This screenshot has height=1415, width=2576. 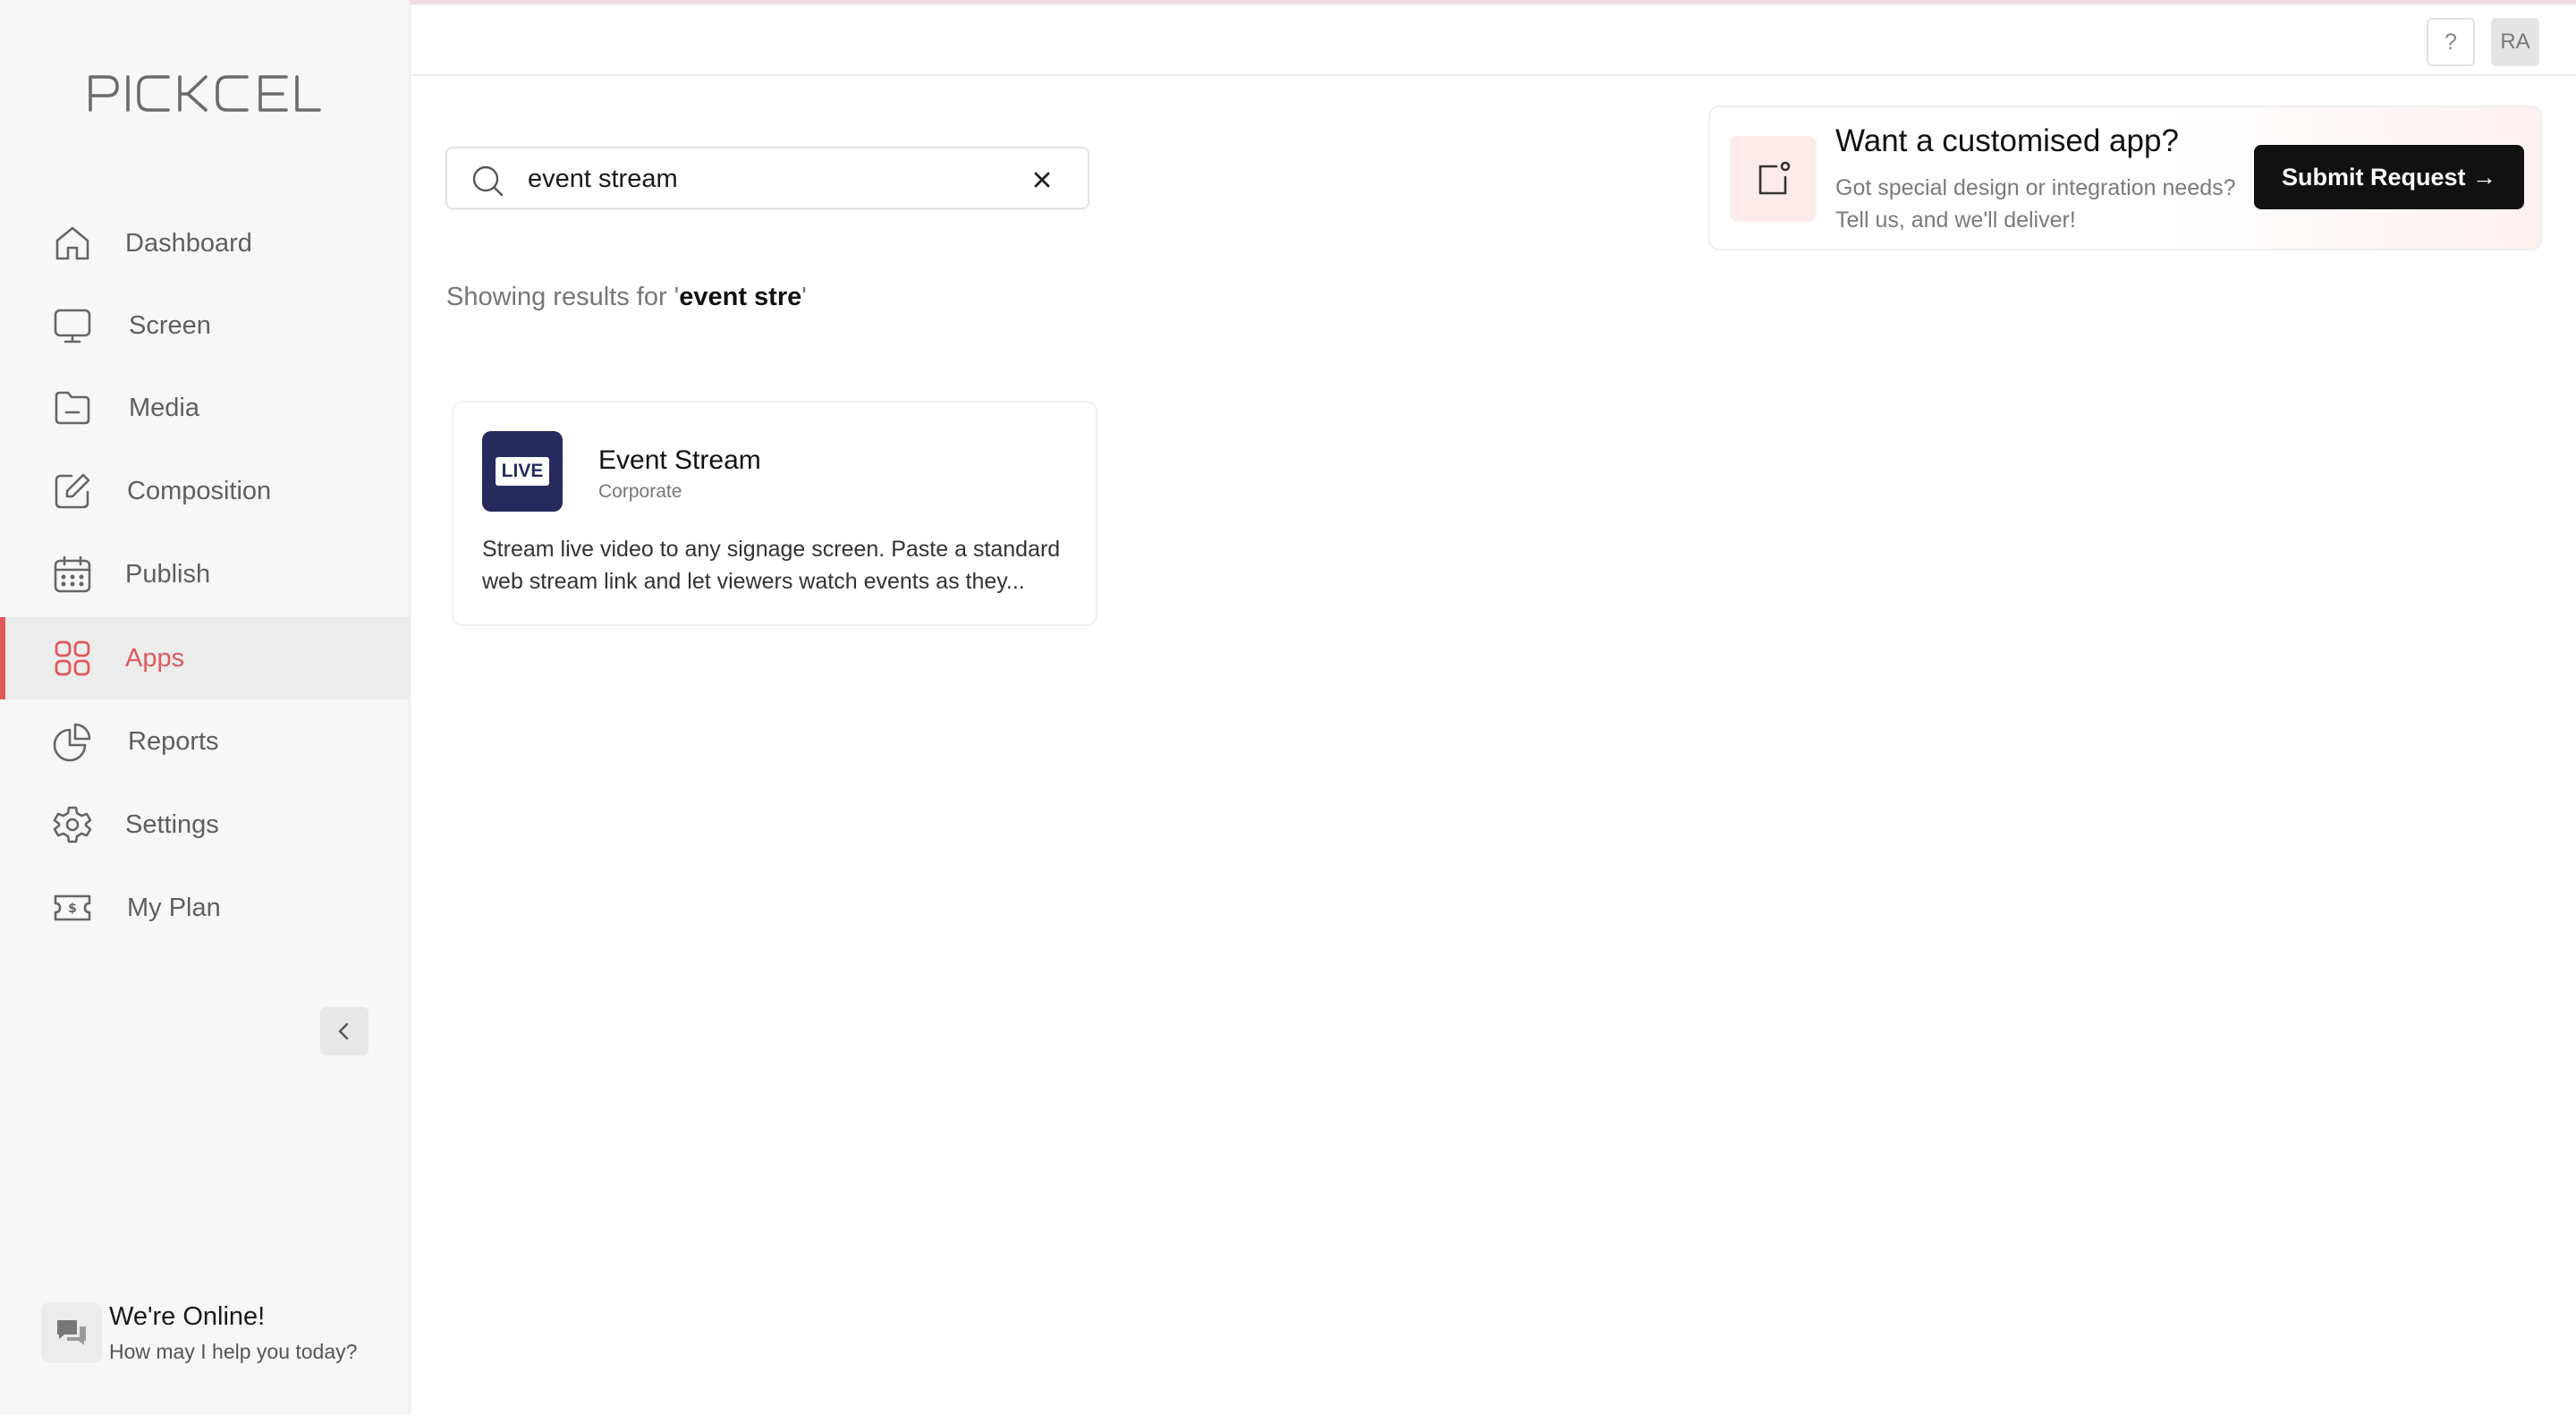 What do you see at coordinates (220, 1336) in the screenshot?
I see `chat-widget: We're Online! How may I help you today?` at bounding box center [220, 1336].